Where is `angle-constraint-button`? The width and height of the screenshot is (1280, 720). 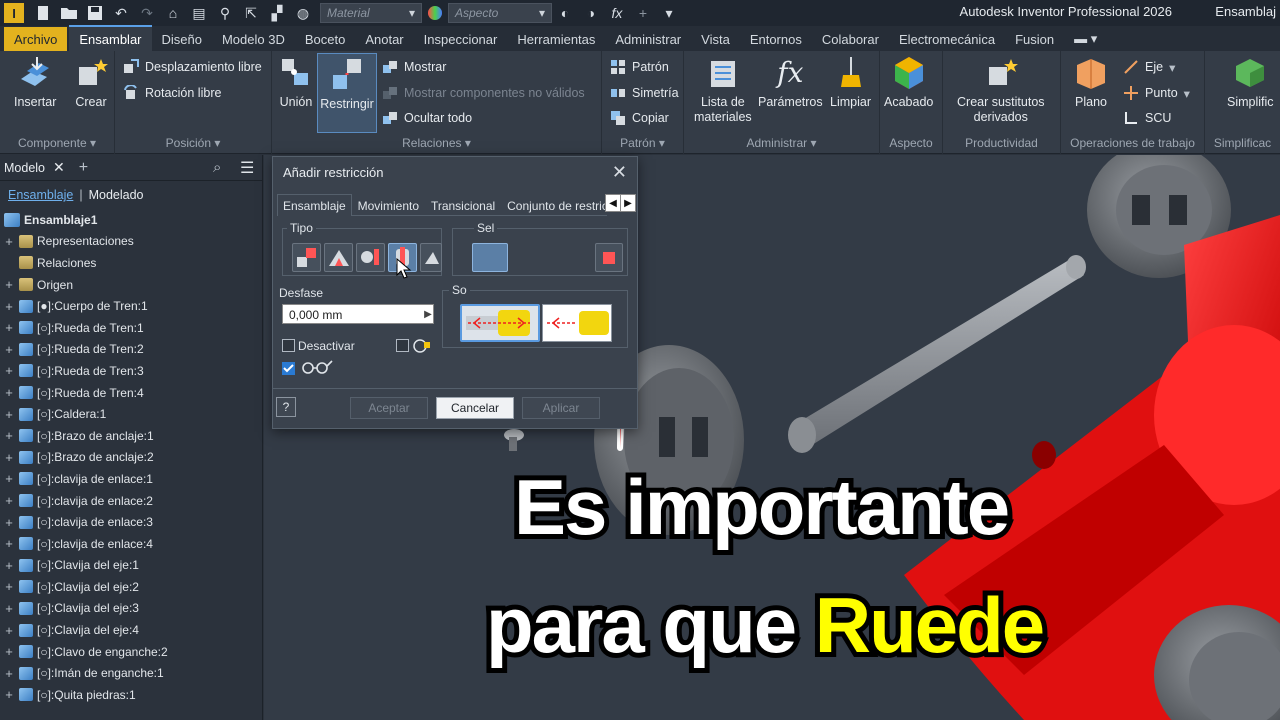 angle-constraint-button is located at coordinates (338, 257).